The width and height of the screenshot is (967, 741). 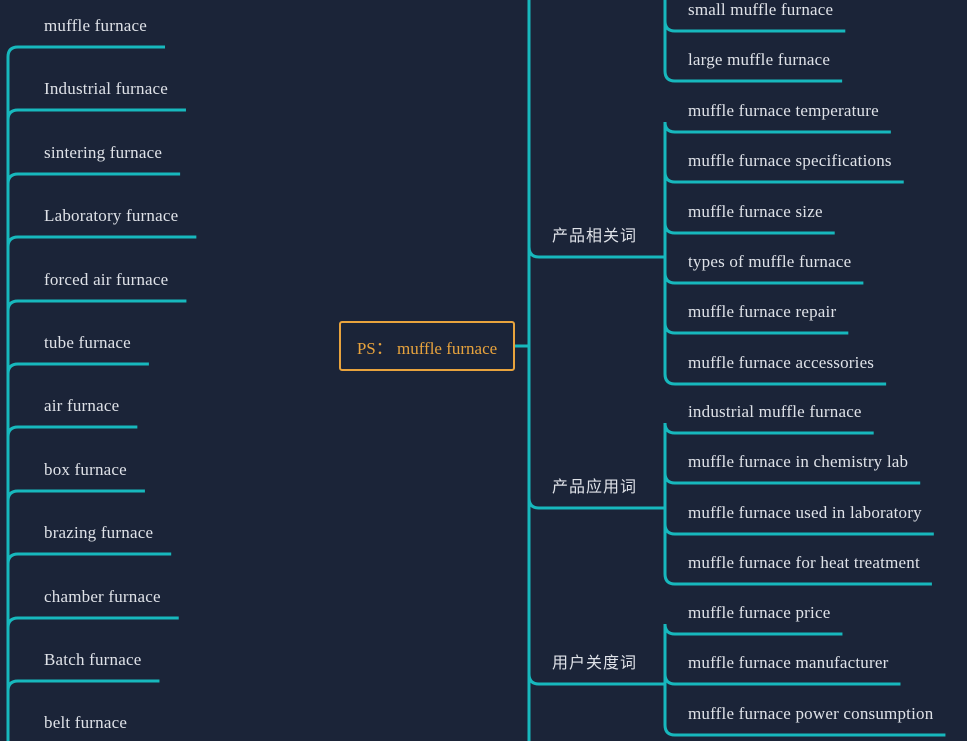 I want to click on right-branch-item: muffle furnace accessories, so click(x=781, y=362).